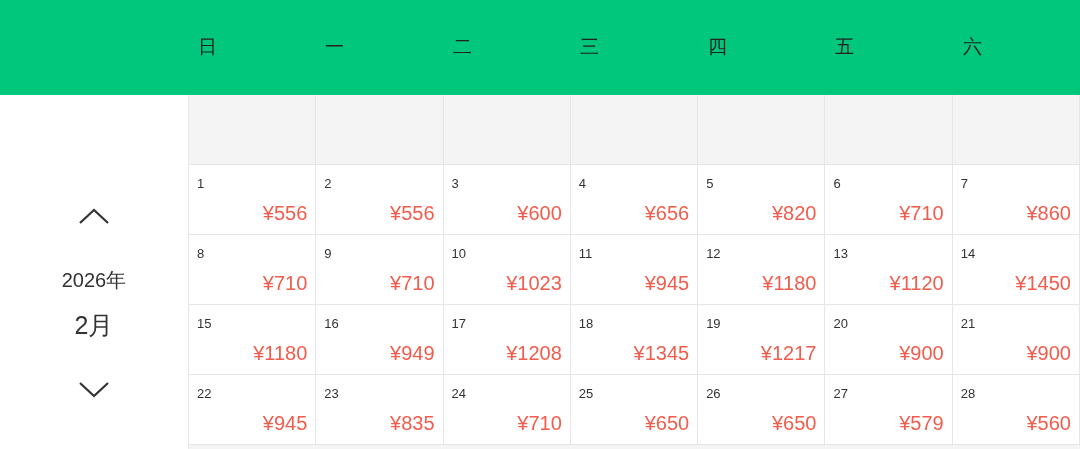 The image size is (1080, 449). I want to click on calendar-day: 17 ¥1208, so click(507, 340).